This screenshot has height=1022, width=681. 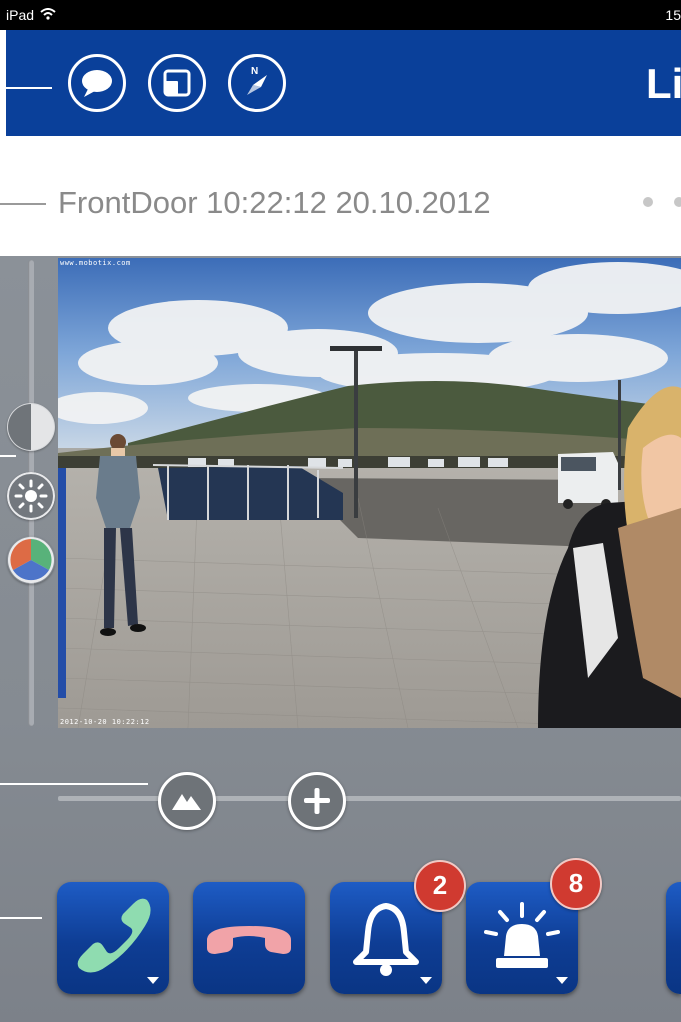 I want to click on plus-icon, so click(x=317, y=801).